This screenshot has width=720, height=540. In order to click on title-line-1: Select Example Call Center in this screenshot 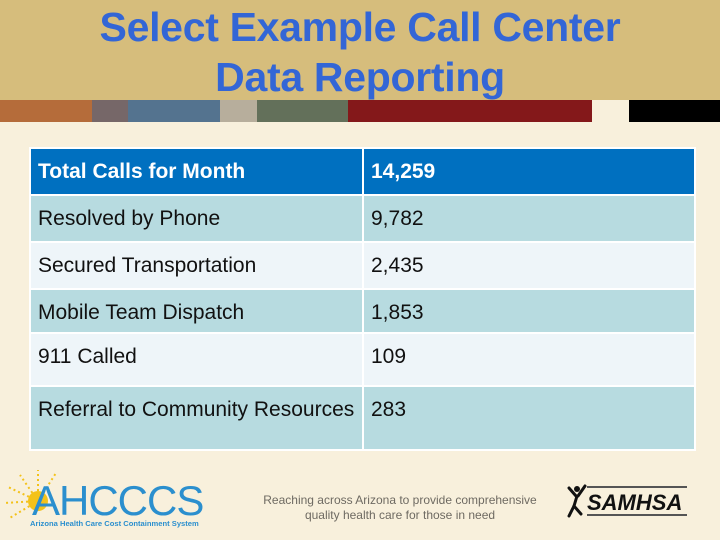, I will do `click(360, 27)`.